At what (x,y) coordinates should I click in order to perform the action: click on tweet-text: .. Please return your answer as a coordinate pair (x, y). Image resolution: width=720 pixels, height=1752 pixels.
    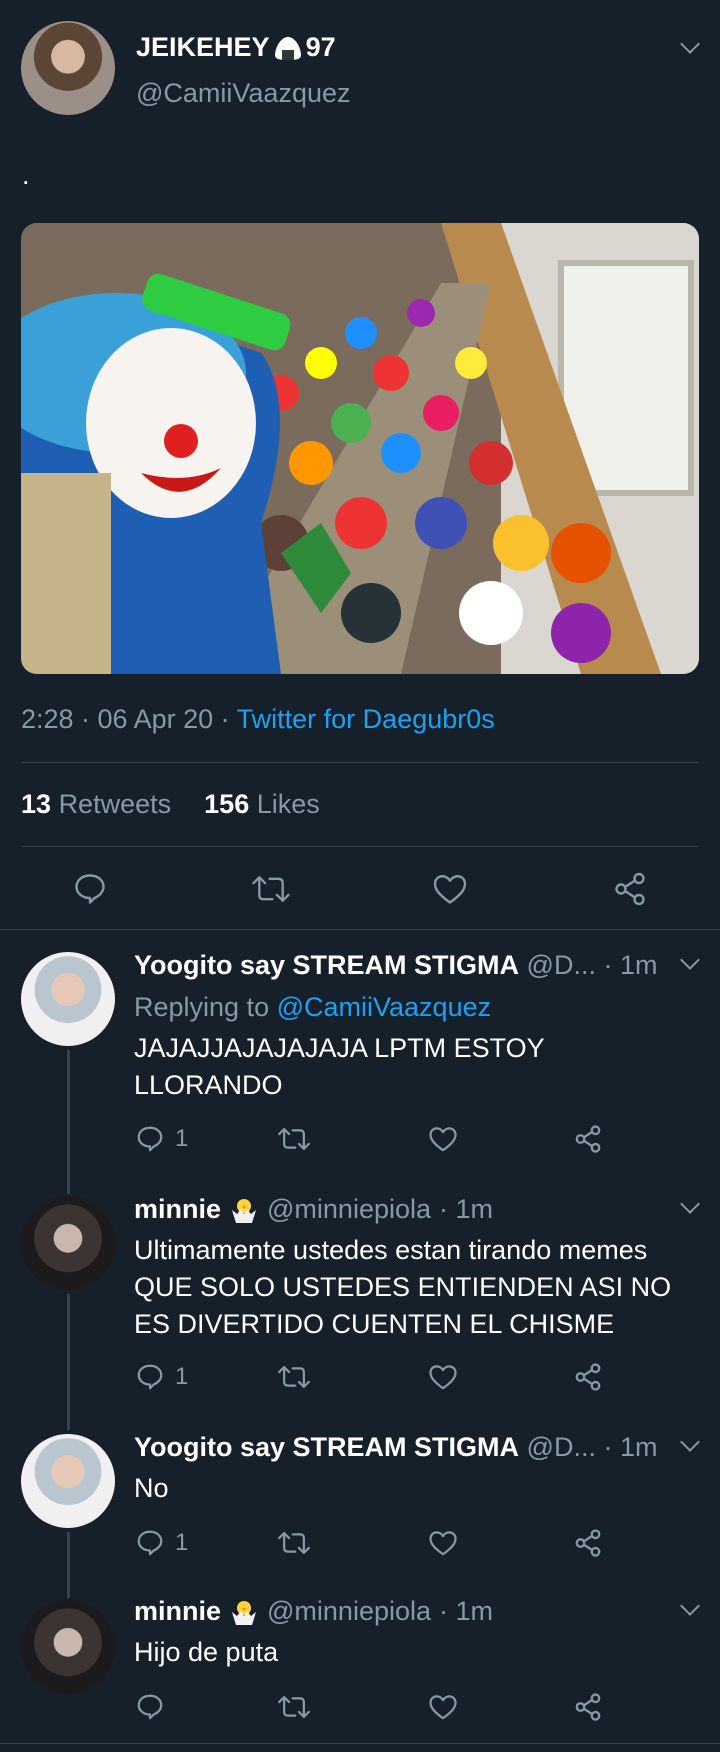
    Looking at the image, I should click on (26, 175).